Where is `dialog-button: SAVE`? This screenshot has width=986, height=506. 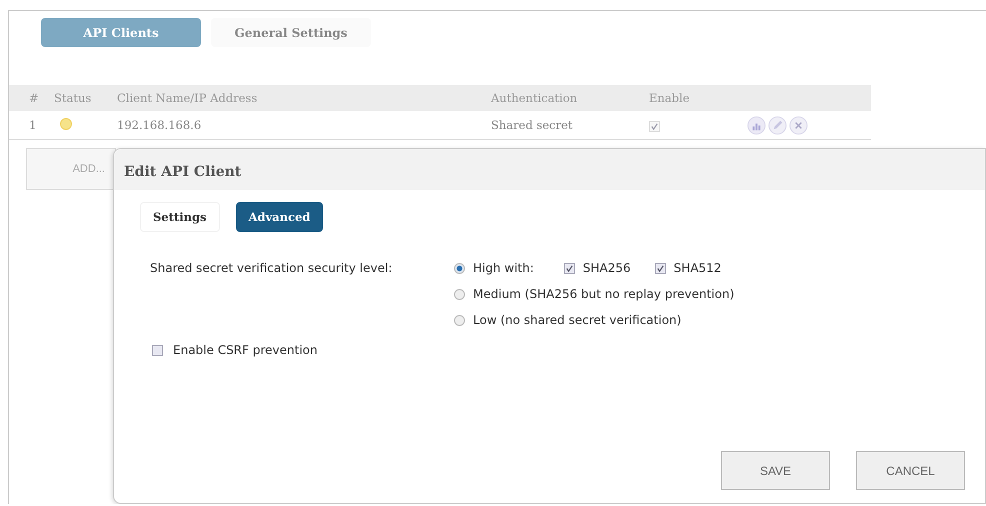 dialog-button: SAVE is located at coordinates (775, 470).